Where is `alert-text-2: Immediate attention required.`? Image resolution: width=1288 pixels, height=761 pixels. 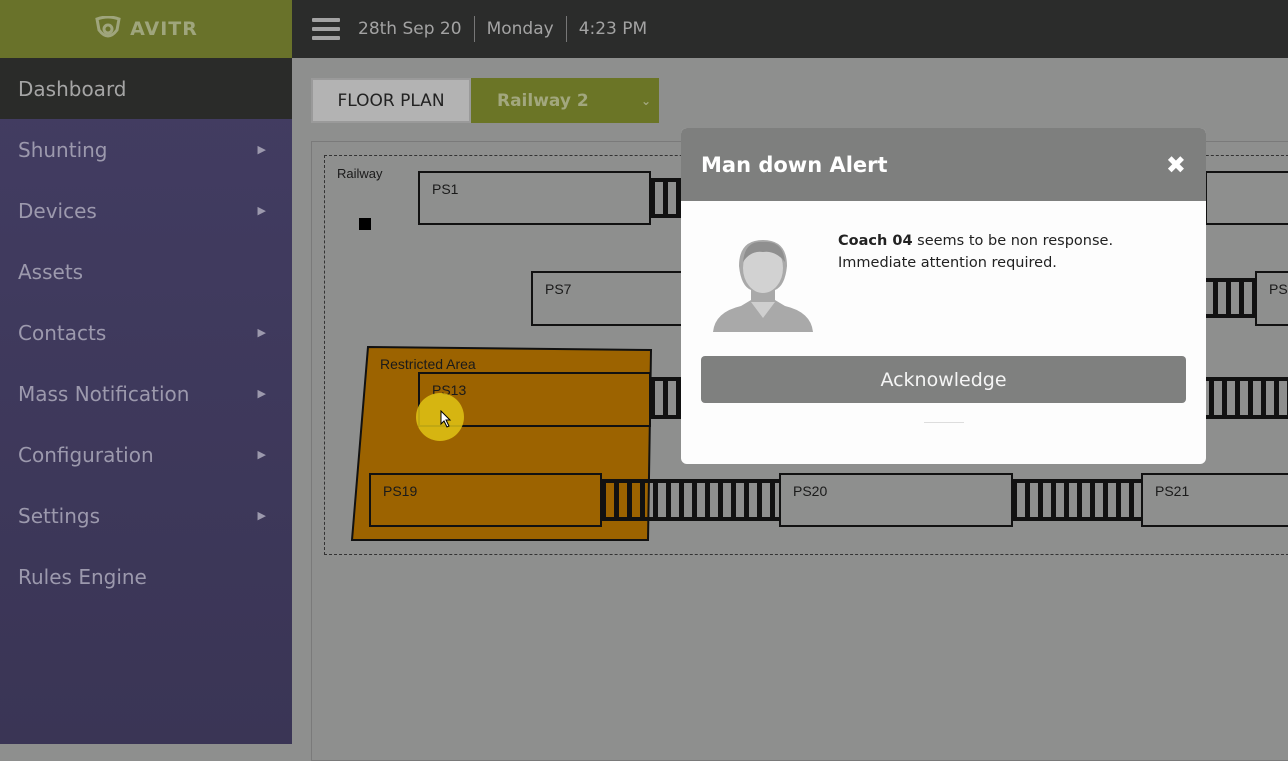 alert-text-2: Immediate attention required. is located at coordinates (947, 263).